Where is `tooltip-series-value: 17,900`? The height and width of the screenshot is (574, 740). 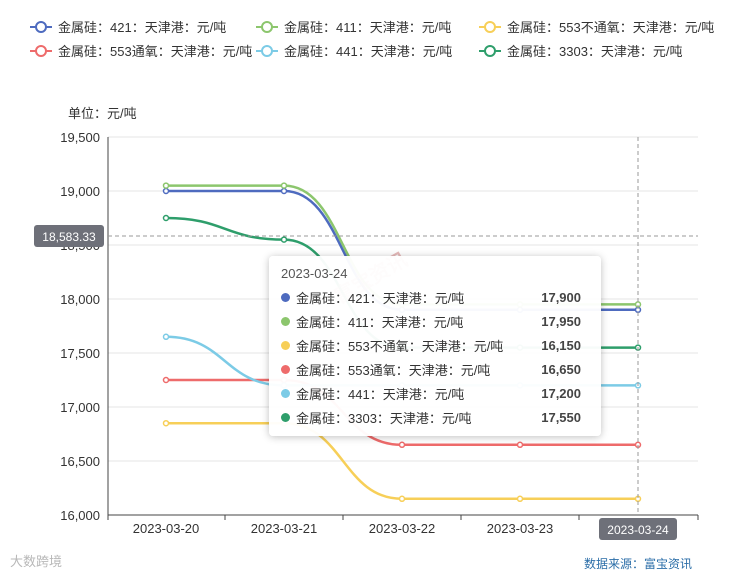 tooltip-series-value: 17,900 is located at coordinates (561, 297).